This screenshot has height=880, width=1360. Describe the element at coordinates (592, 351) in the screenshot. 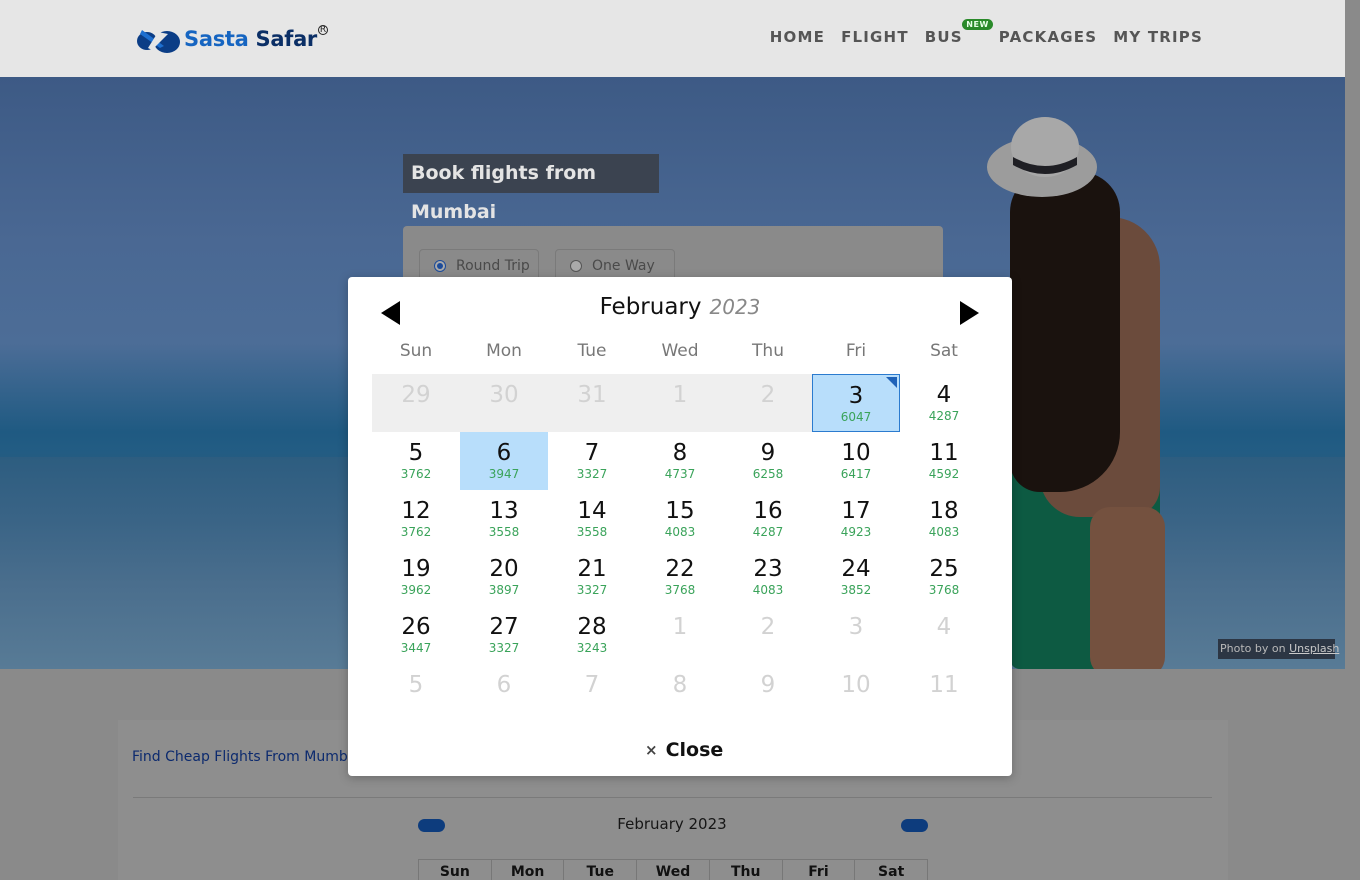

I see `weekday-label: Tue` at that location.